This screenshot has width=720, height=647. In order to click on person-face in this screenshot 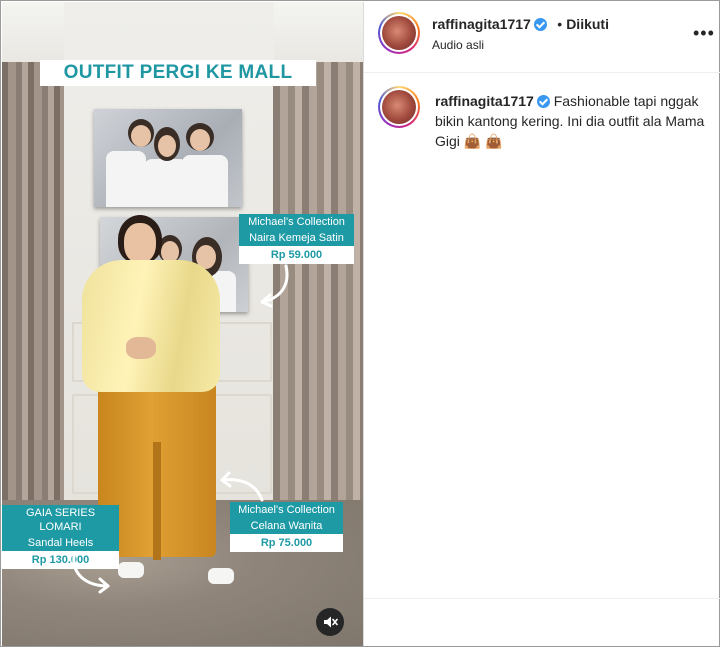, I will do `click(140, 243)`.